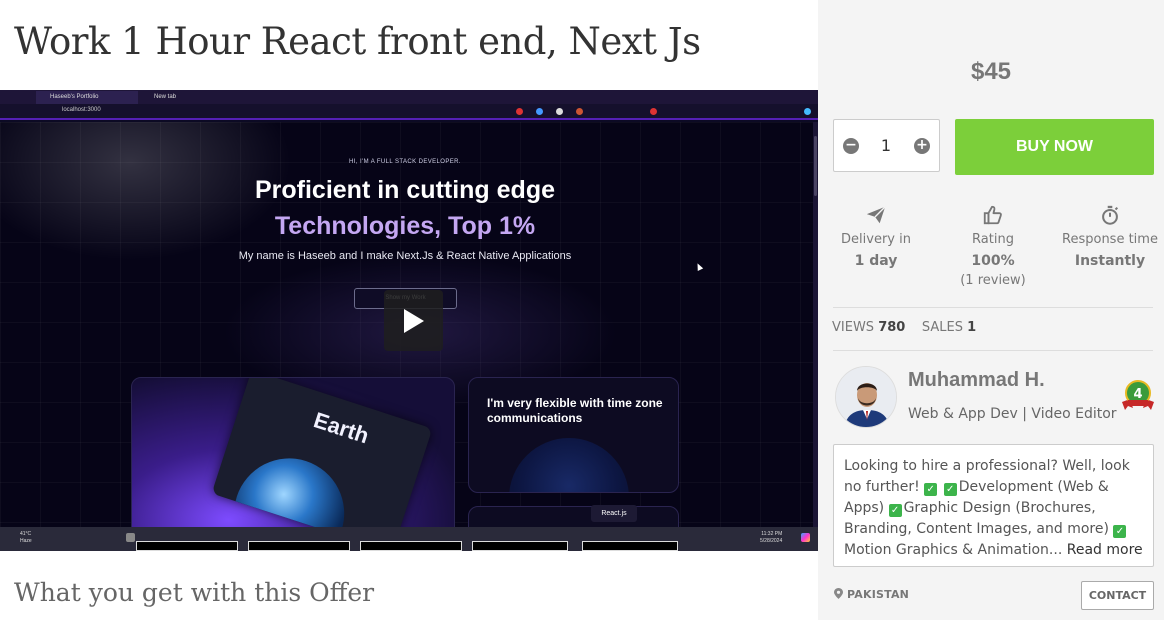 This screenshot has width=1164, height=620. I want to click on taskbar-clock: 11:32 PM 5/28/2024, so click(771, 538).